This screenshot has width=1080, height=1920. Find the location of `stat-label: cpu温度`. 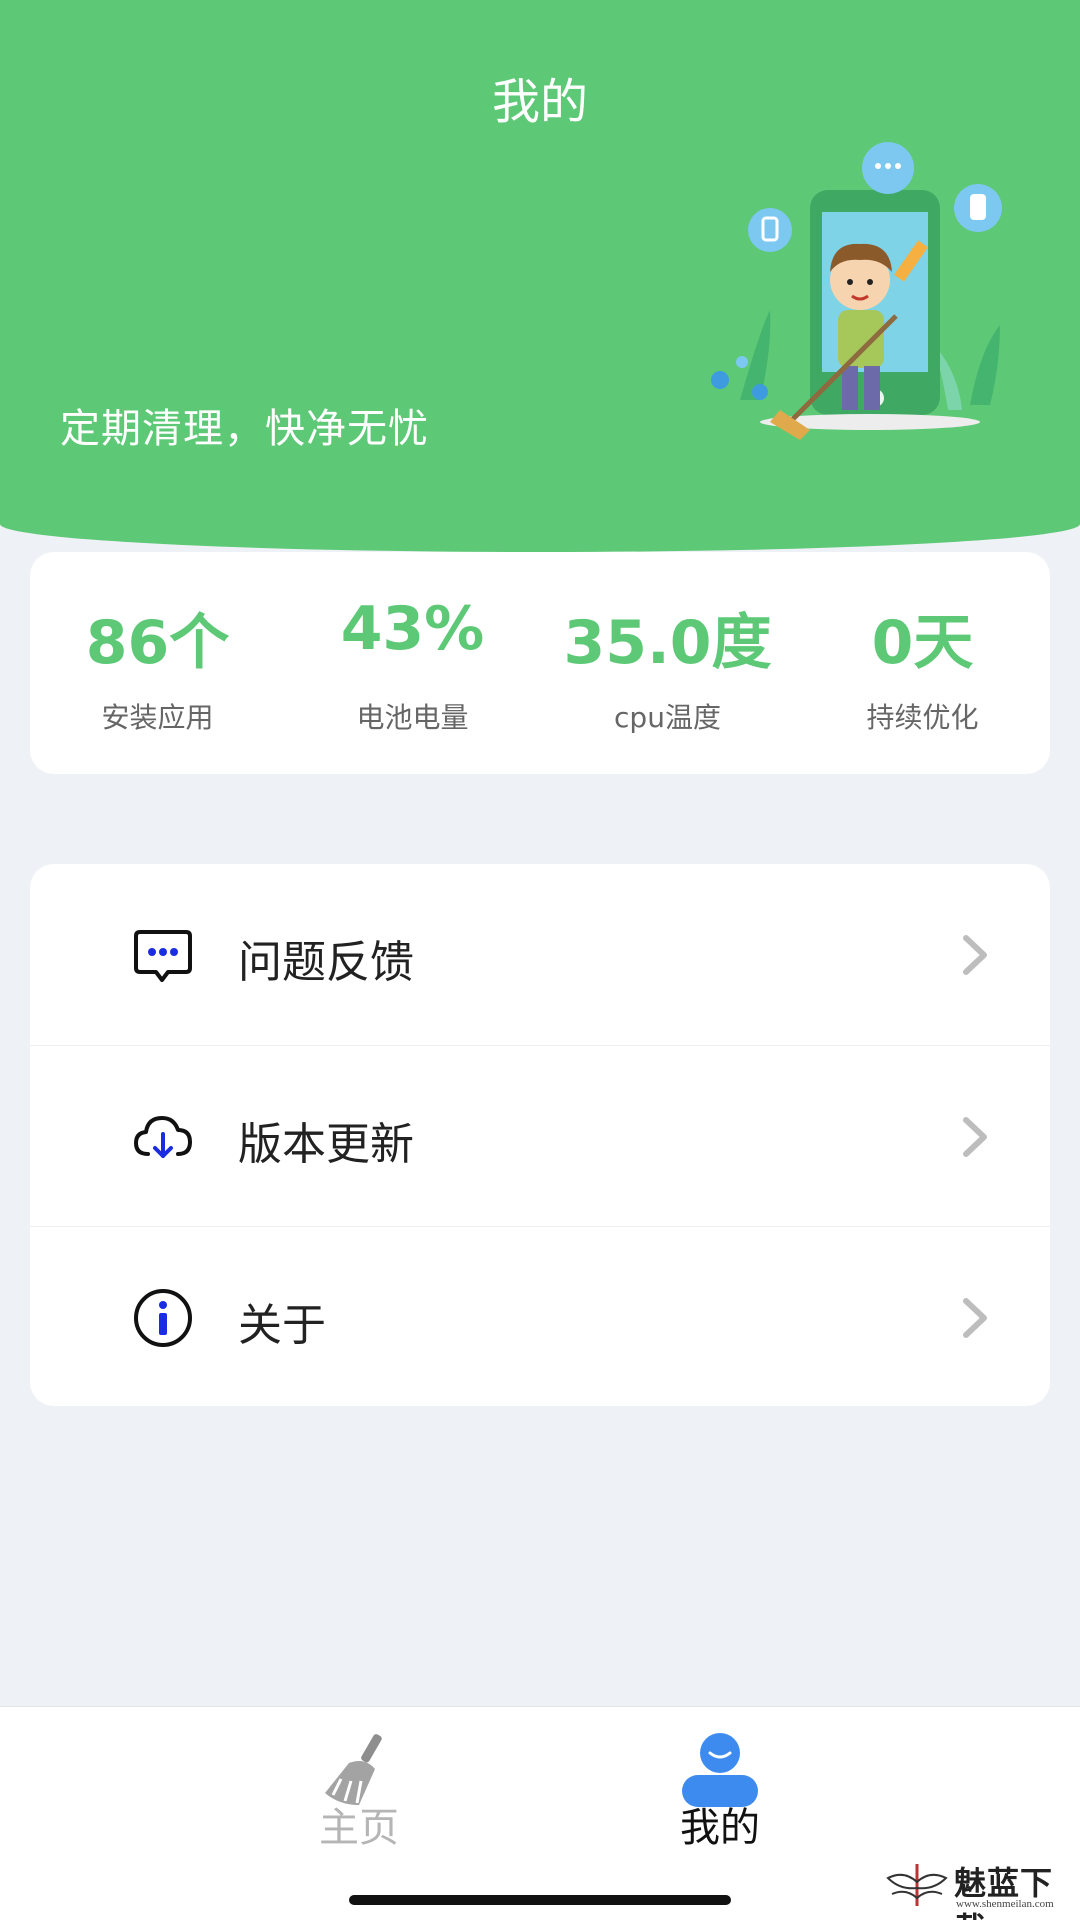

stat-label: cpu温度 is located at coordinates (667, 717).